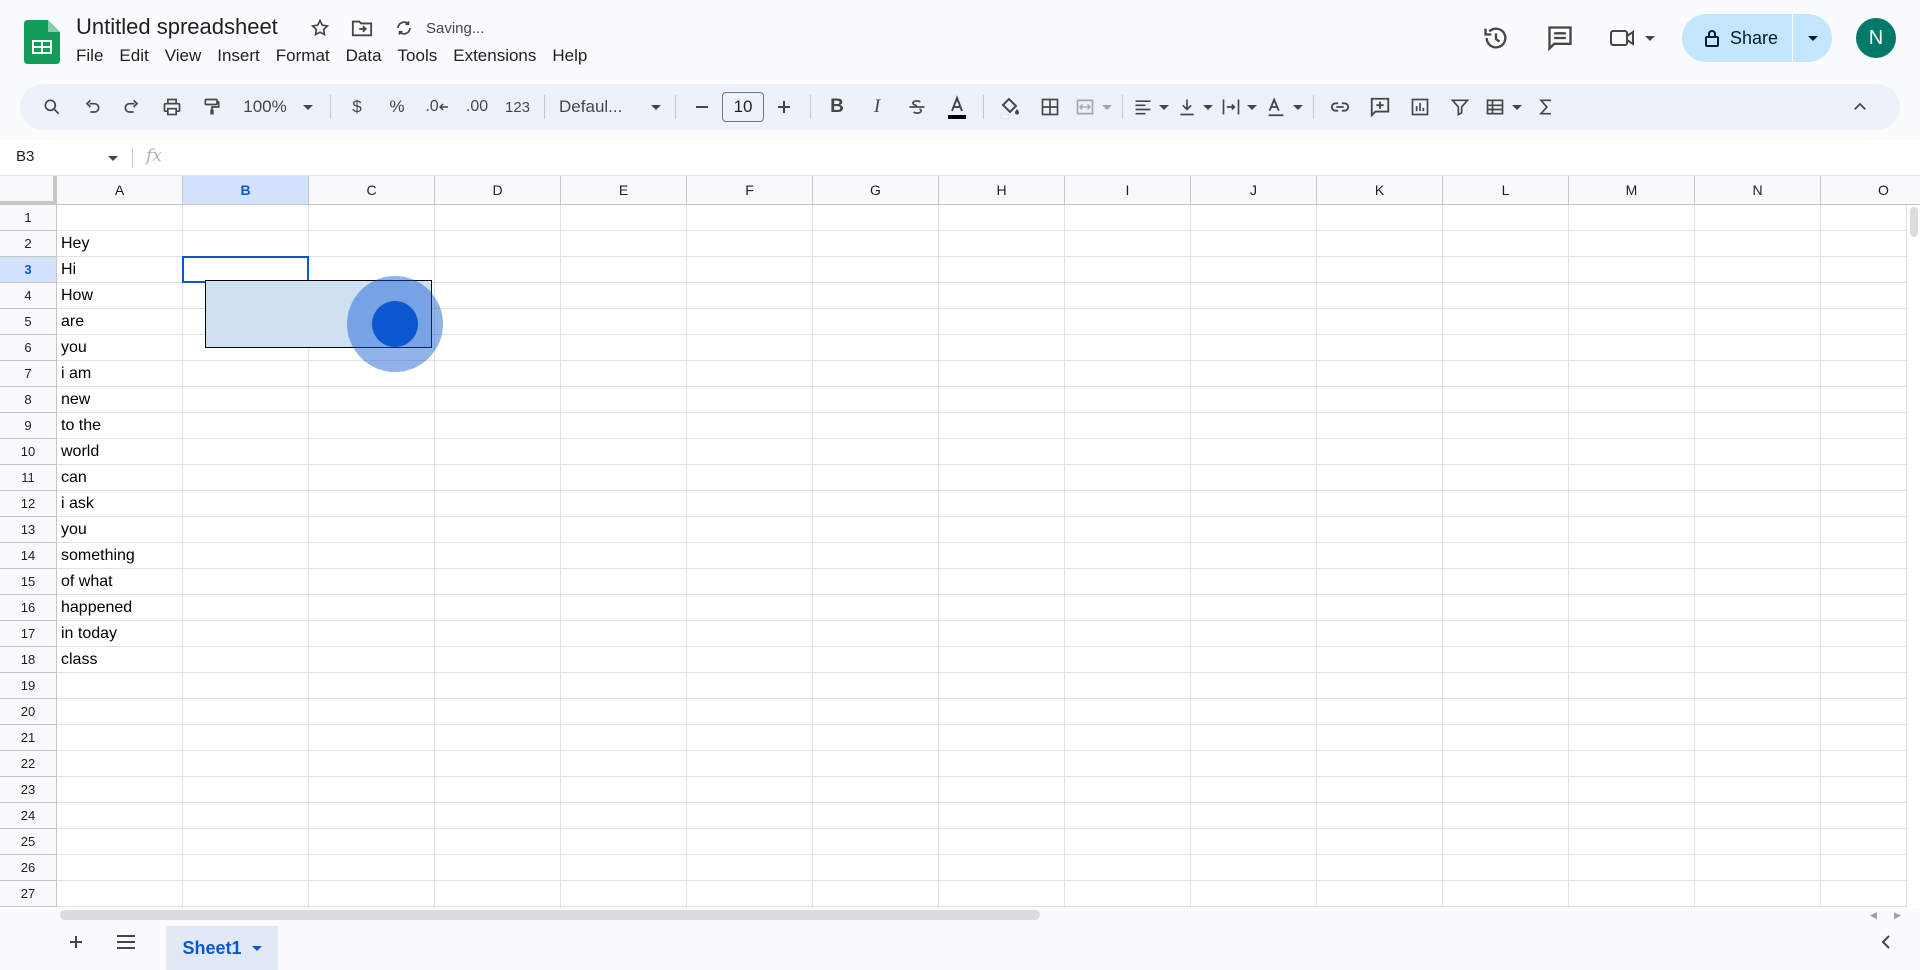  Describe the element at coordinates (242, 56) in the screenshot. I see `menu-insert: Insert` at that location.